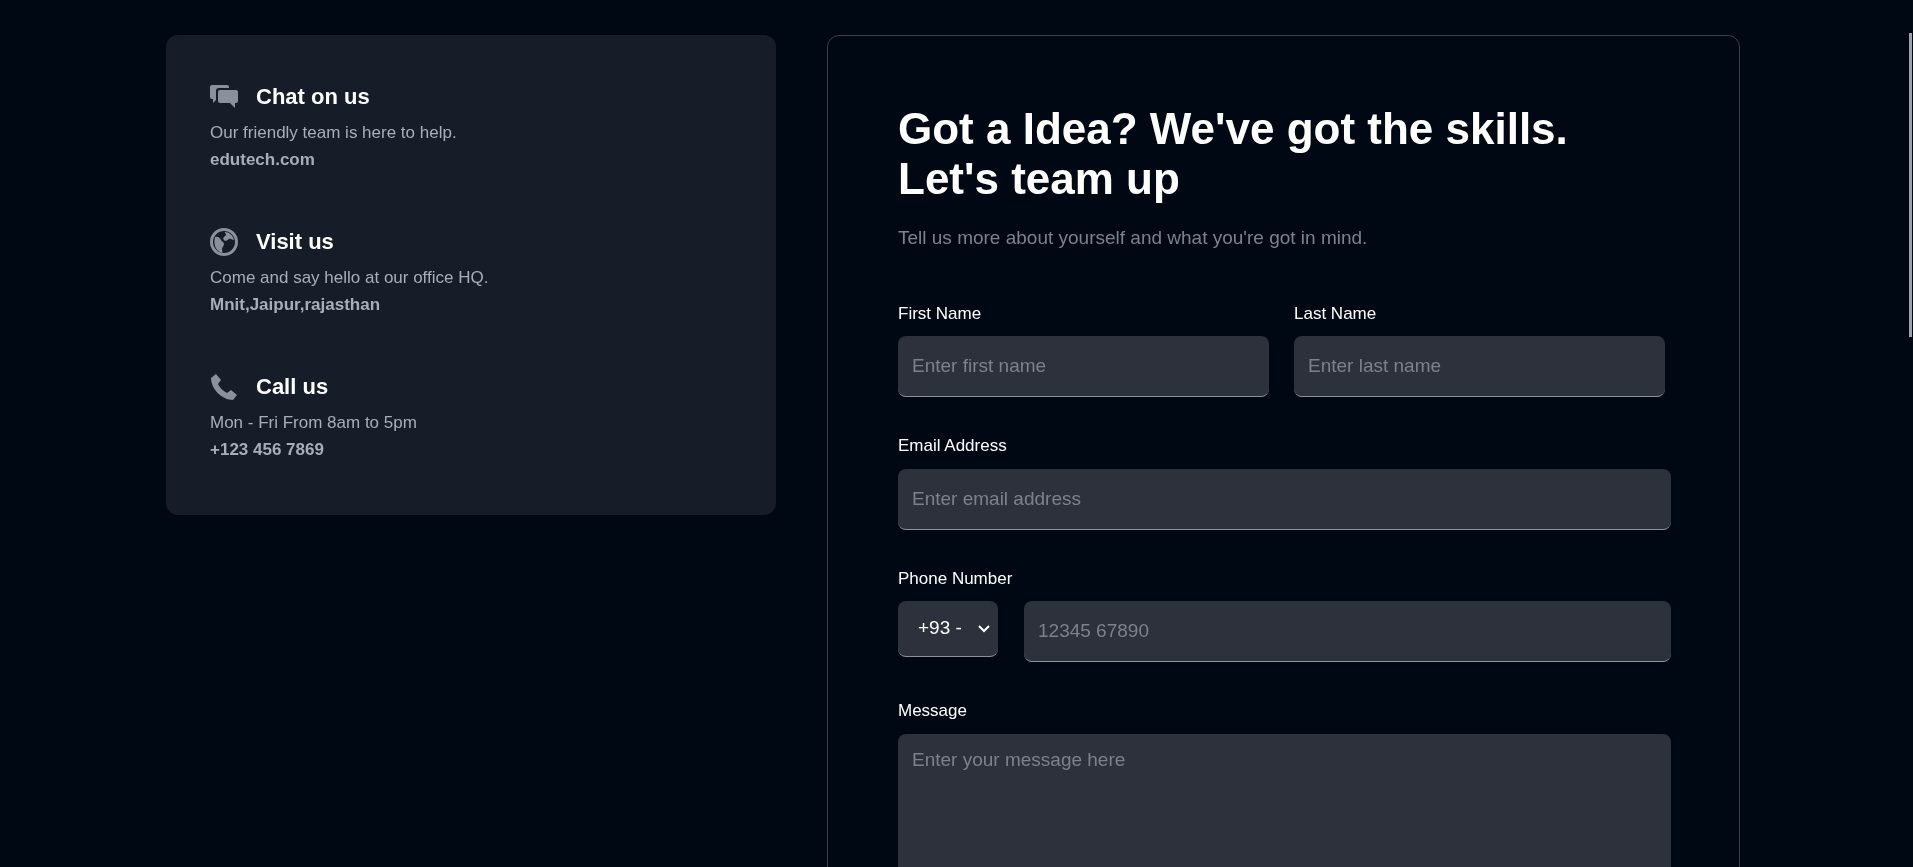  What do you see at coordinates (292, 387) in the screenshot?
I see `contact-title: Call us` at bounding box center [292, 387].